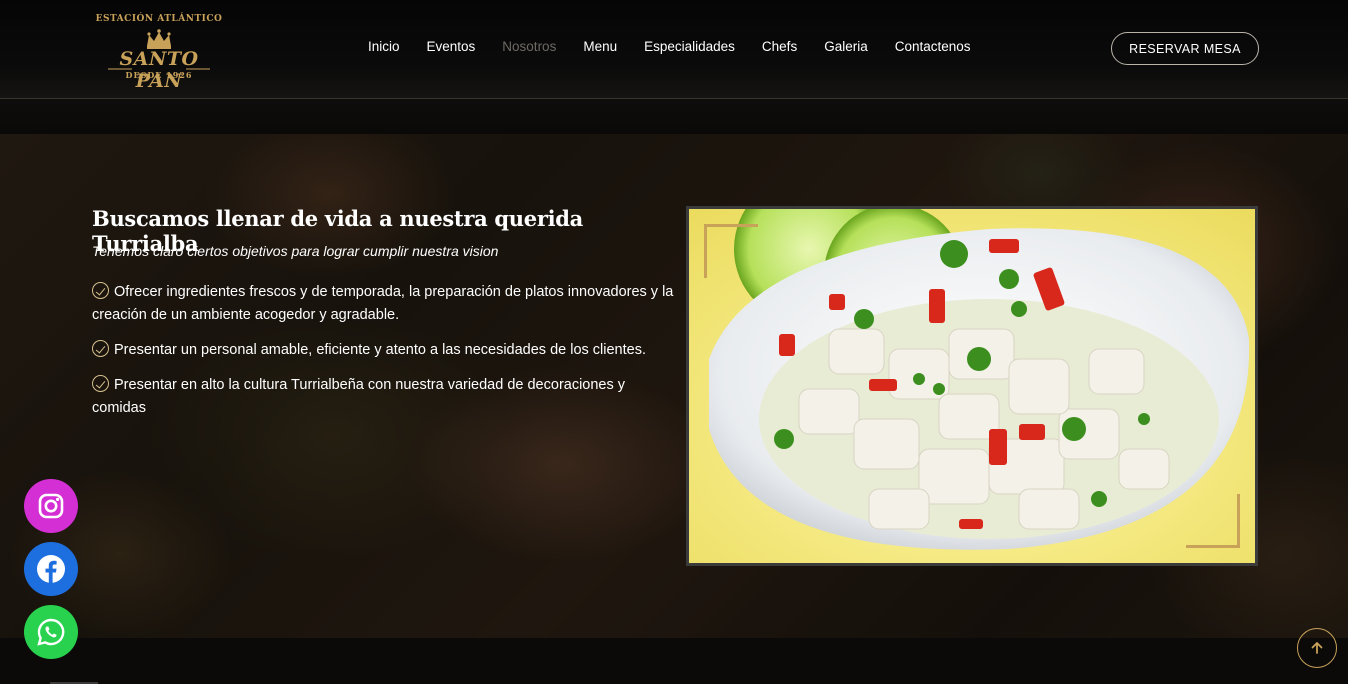  What do you see at coordinates (529, 46) in the screenshot?
I see `nav-nosotros: Nosotros` at bounding box center [529, 46].